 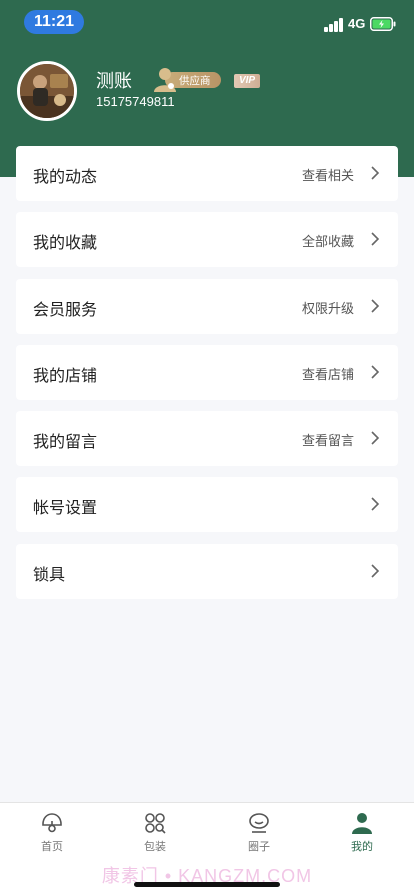 What do you see at coordinates (207, 571) in the screenshot?
I see `menu-item-locks: 锁具` at bounding box center [207, 571].